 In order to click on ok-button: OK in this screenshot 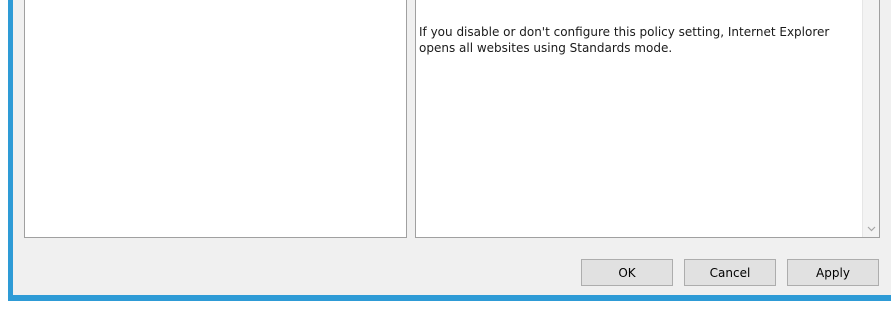, I will do `click(627, 272)`.